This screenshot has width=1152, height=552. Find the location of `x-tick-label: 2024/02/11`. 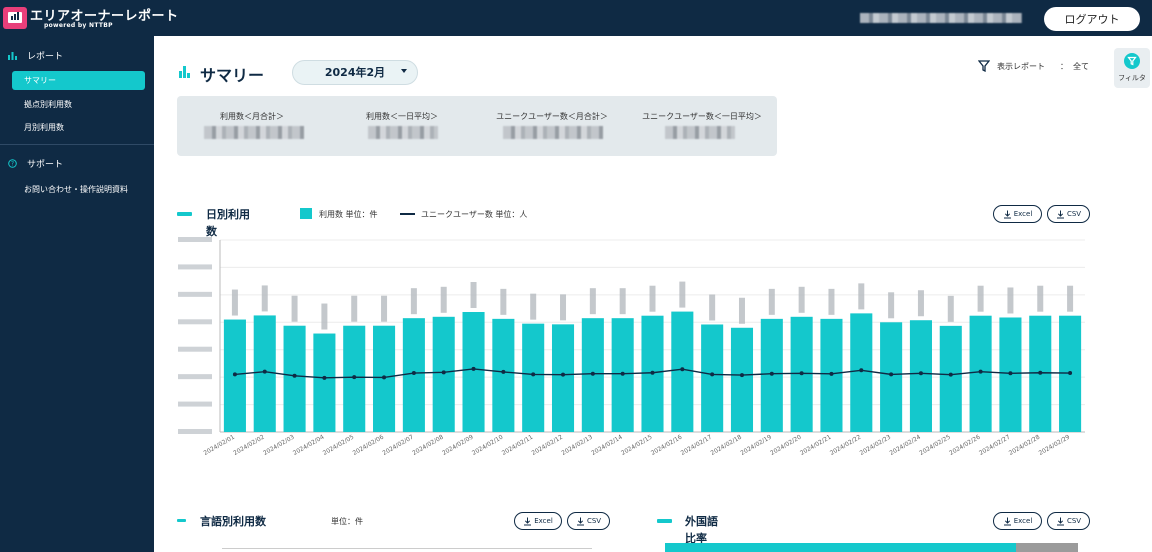

x-tick-label: 2024/02/11 is located at coordinates (518, 445).